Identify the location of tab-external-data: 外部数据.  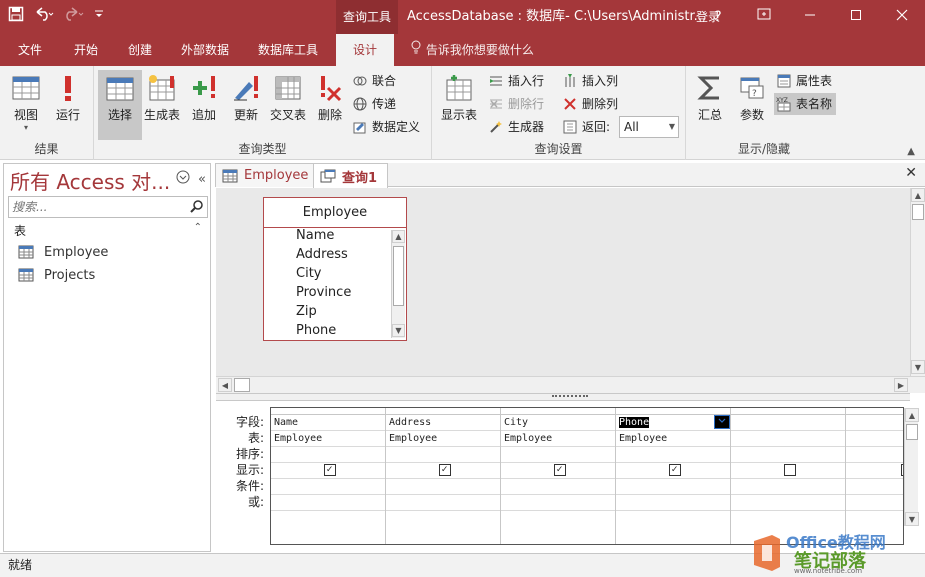
(205, 50).